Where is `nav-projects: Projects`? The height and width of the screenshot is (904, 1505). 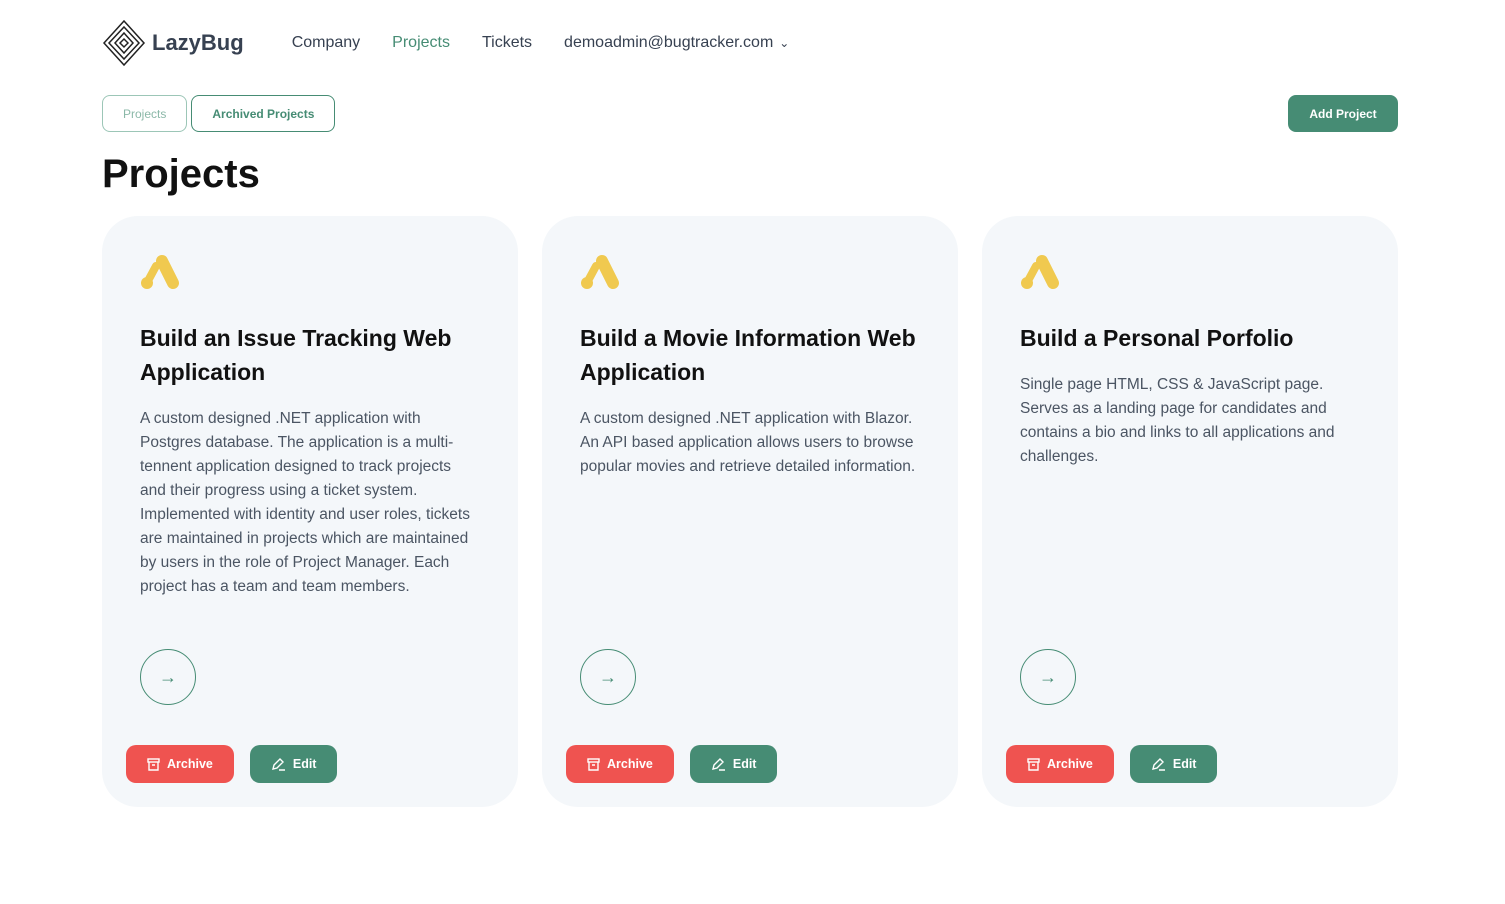 nav-projects: Projects is located at coordinates (421, 43).